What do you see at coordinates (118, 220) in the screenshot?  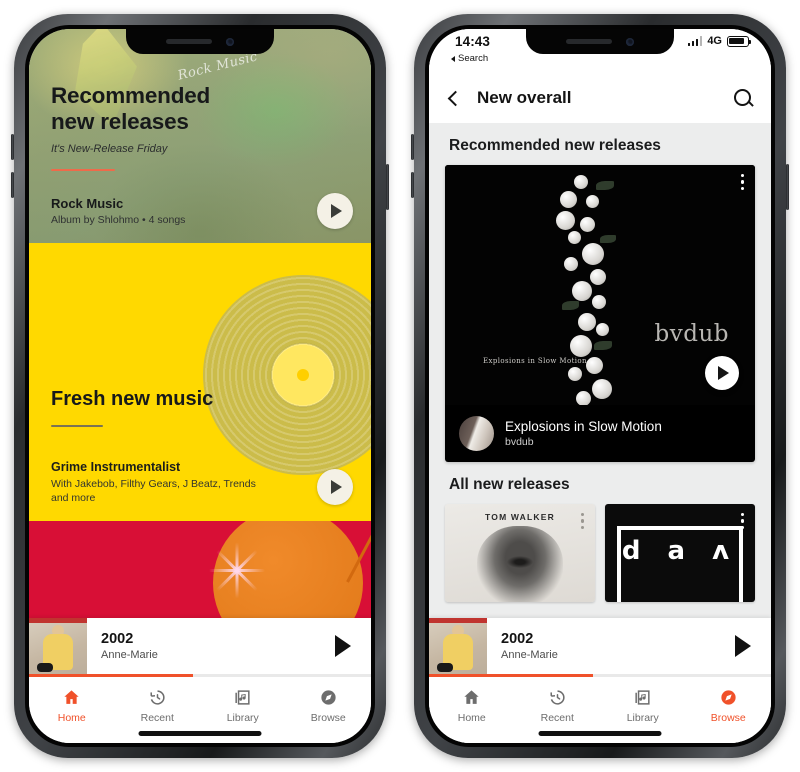 I see `item-meta: Album by Shlohmo • 4 songs` at bounding box center [118, 220].